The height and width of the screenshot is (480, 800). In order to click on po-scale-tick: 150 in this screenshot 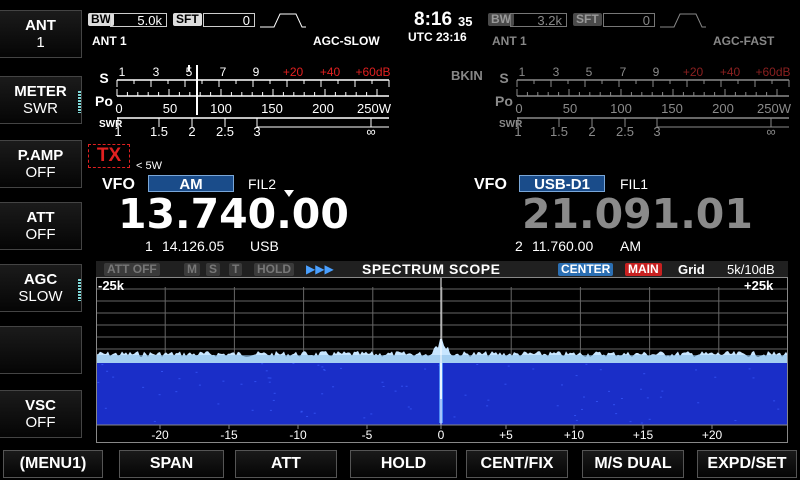, I will do `click(272, 108)`.